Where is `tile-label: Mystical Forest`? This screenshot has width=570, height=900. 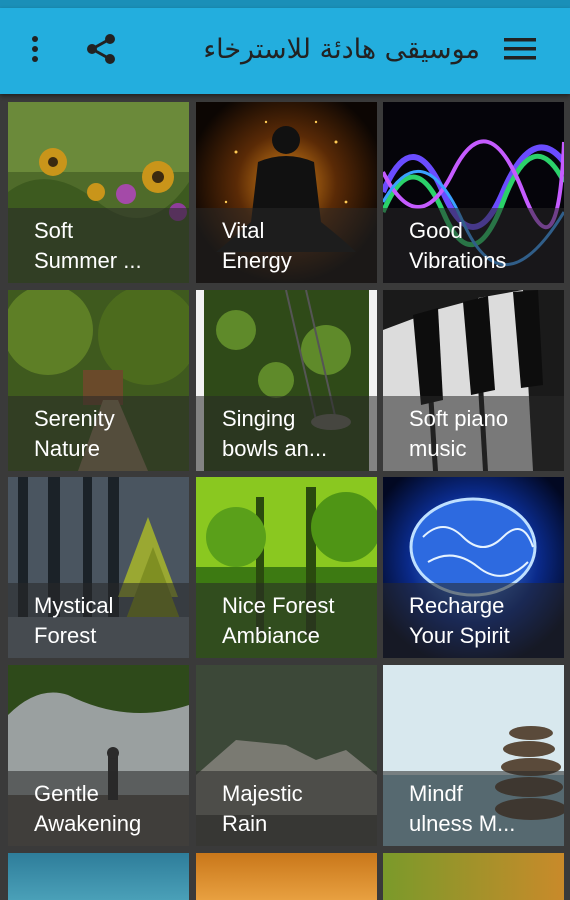
tile-label: Mystical Forest is located at coordinates (74, 620).